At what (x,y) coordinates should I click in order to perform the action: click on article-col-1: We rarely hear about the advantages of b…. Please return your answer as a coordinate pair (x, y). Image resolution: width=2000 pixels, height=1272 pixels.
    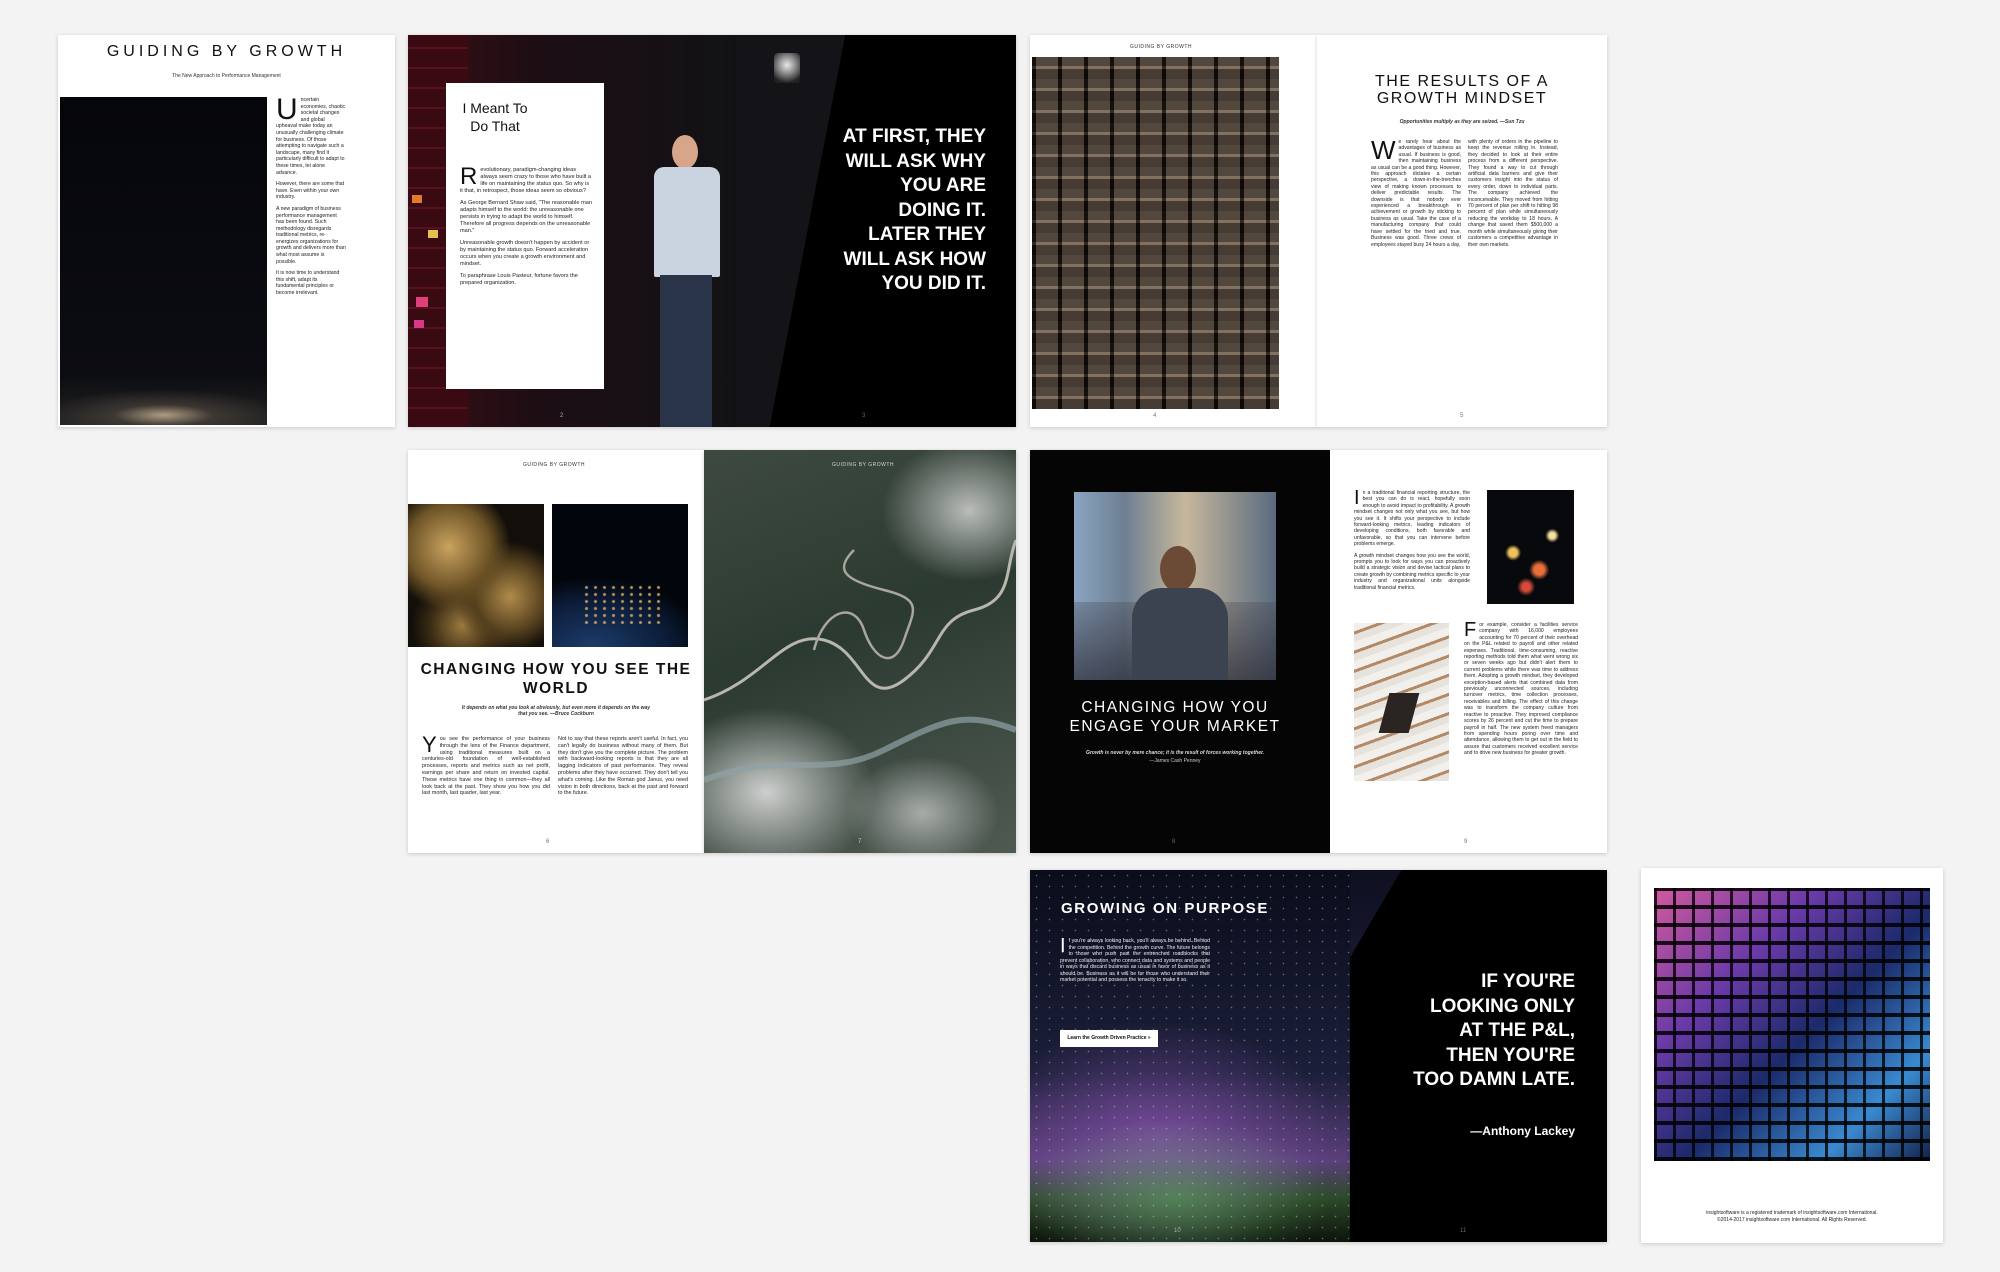
    Looking at the image, I should click on (1416, 191).